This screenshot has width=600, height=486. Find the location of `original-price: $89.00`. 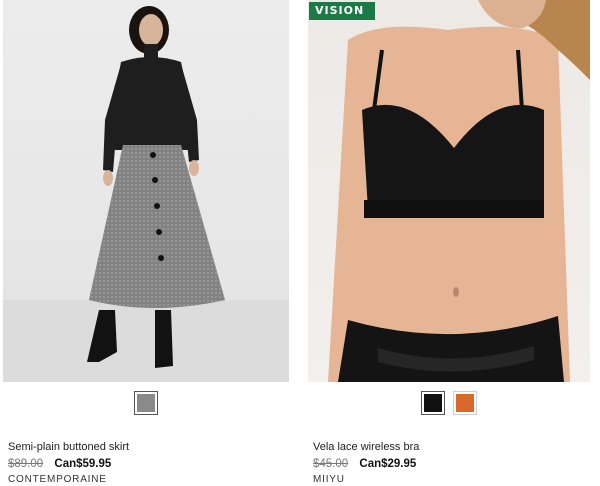

original-price: $89.00 is located at coordinates (26, 464).